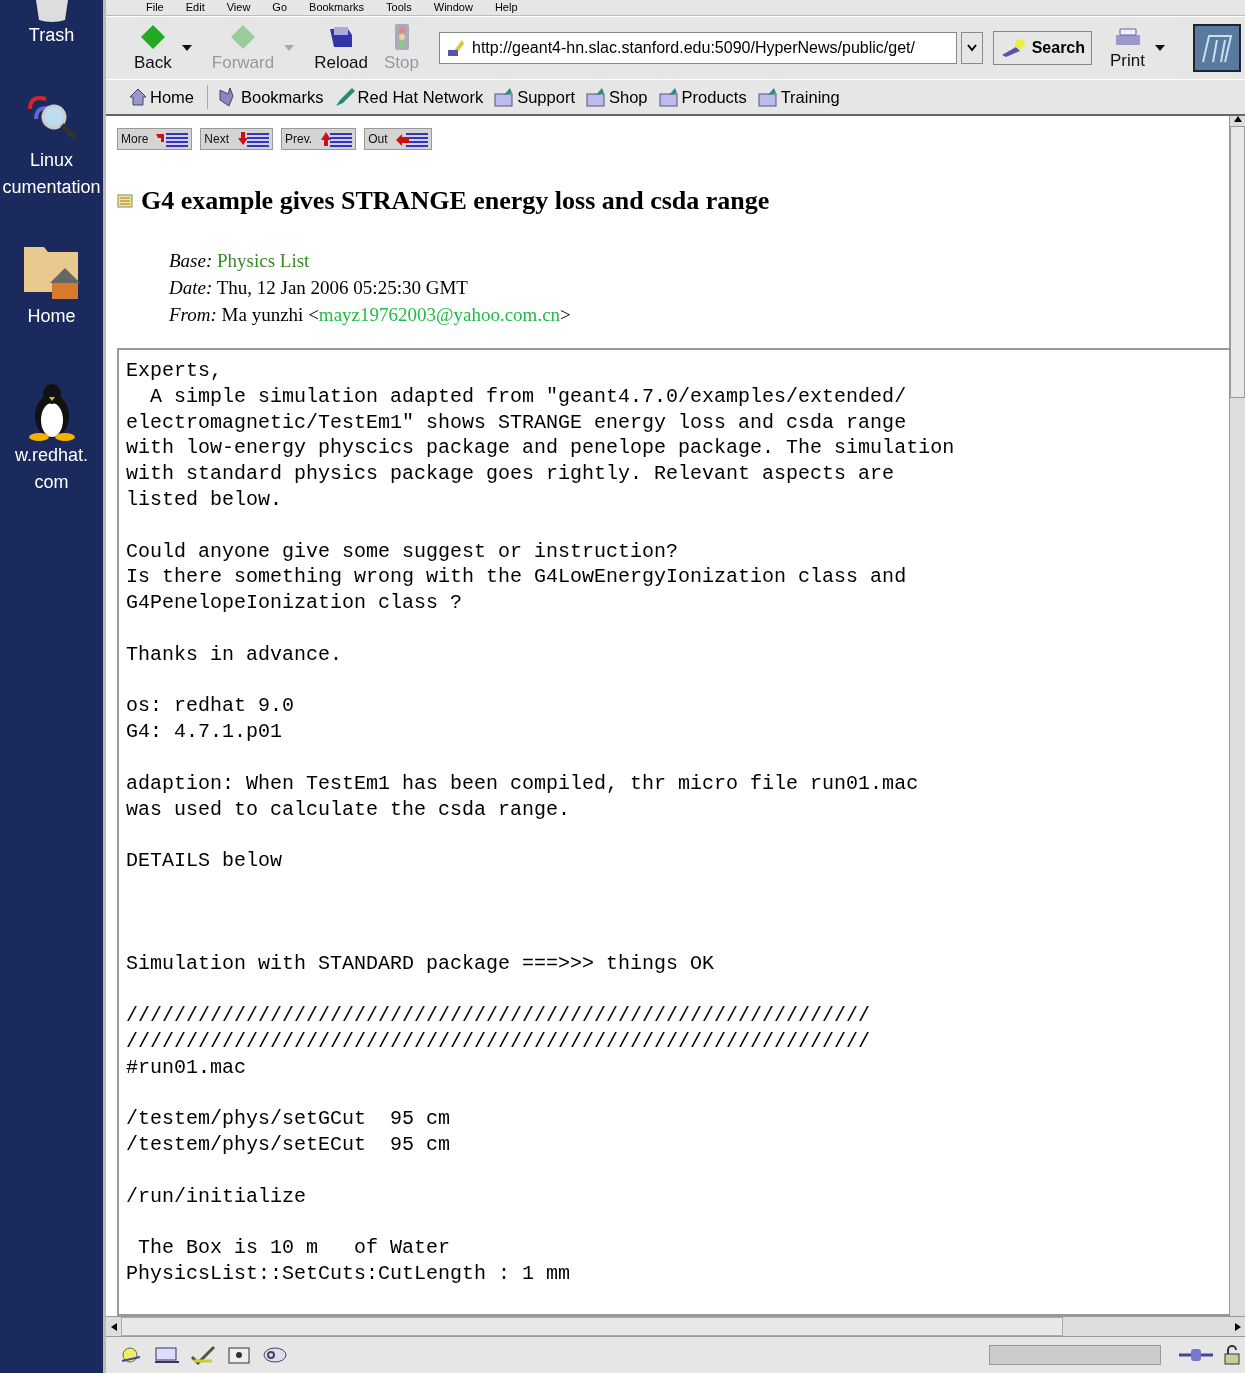  Describe the element at coordinates (51, 316) in the screenshot. I see `desktop-icon-label: Home` at that location.